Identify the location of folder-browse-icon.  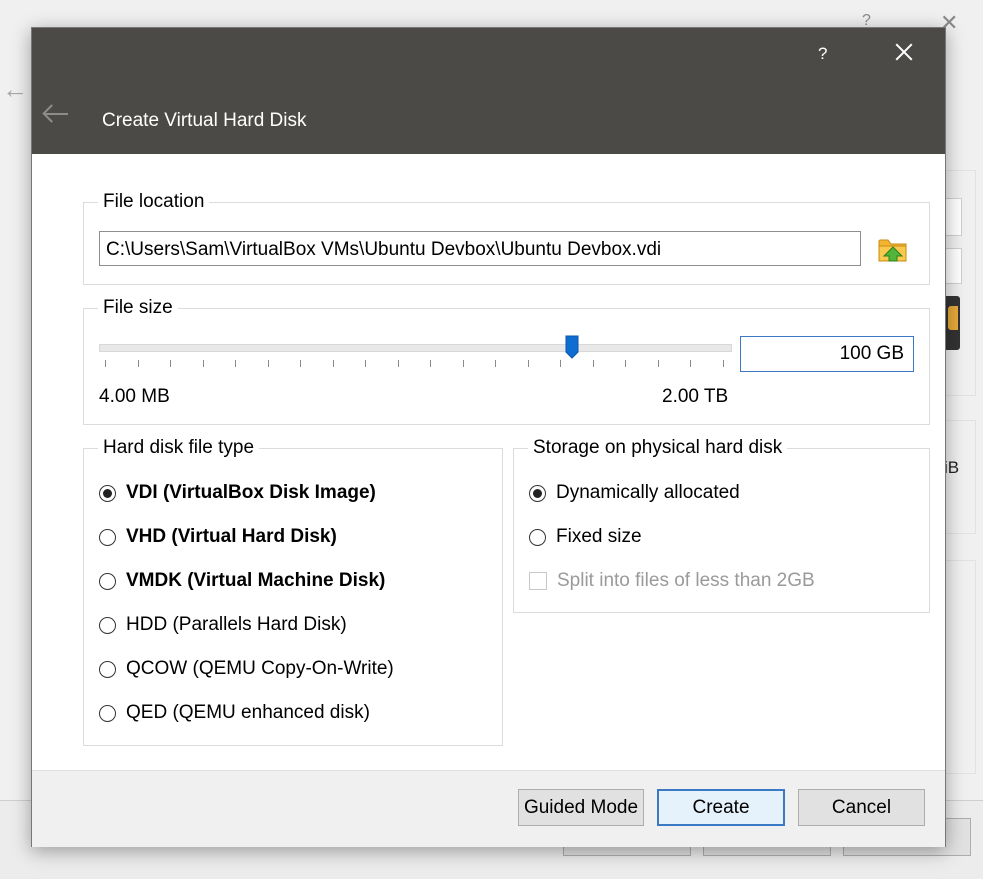
(893, 249).